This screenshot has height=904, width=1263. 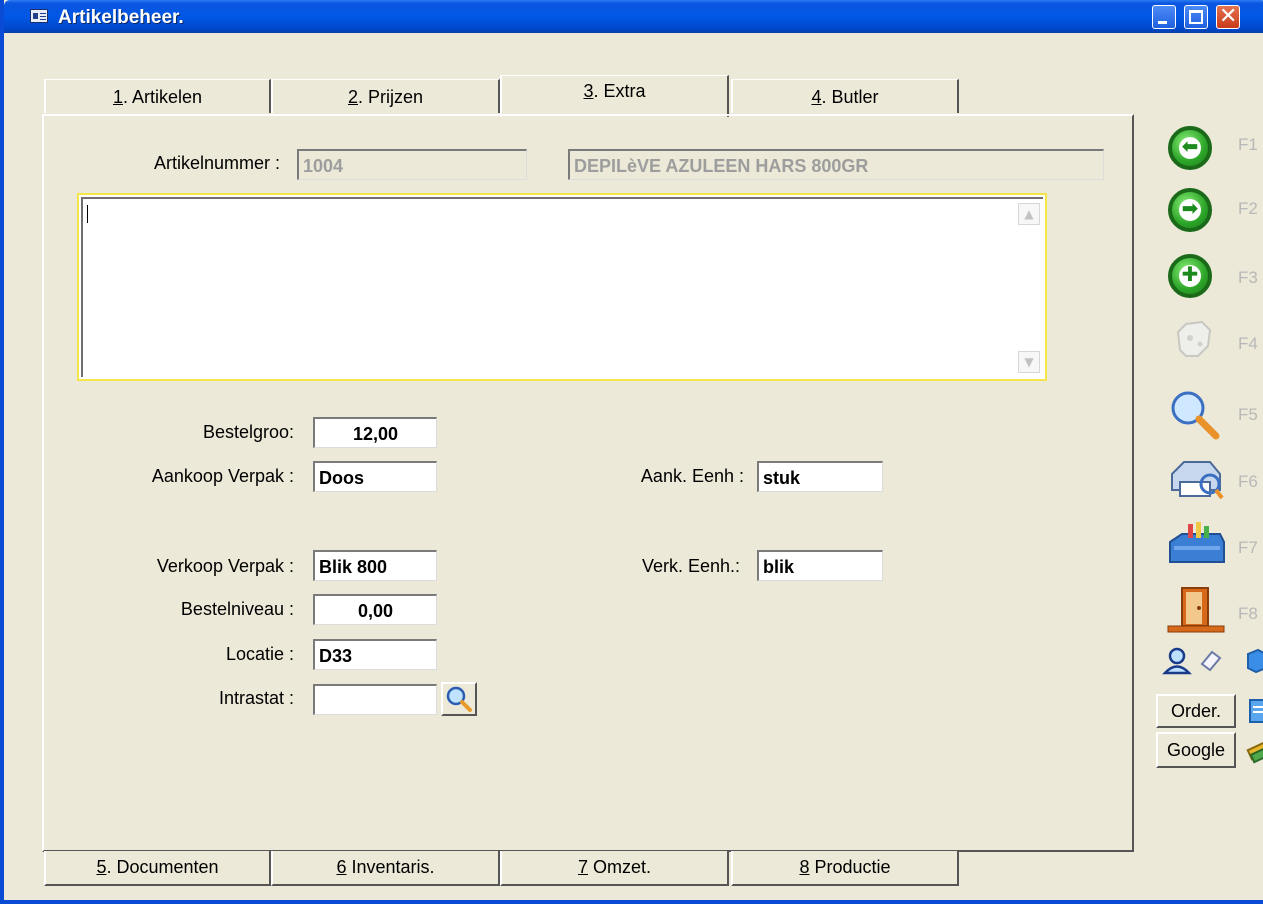 What do you see at coordinates (1029, 288) in the screenshot?
I see `memo-scrollbar: ▲ ▼` at bounding box center [1029, 288].